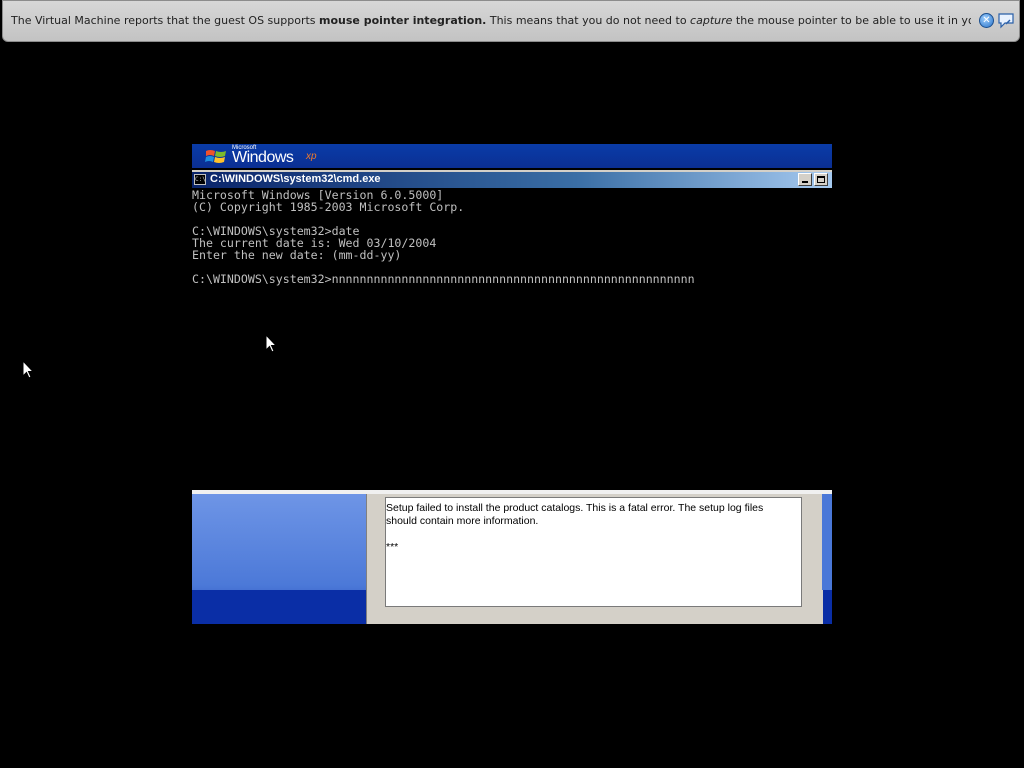 The width and height of the screenshot is (1024, 768). What do you see at coordinates (593, 534) in the screenshot?
I see `setup-log-blank` at bounding box center [593, 534].